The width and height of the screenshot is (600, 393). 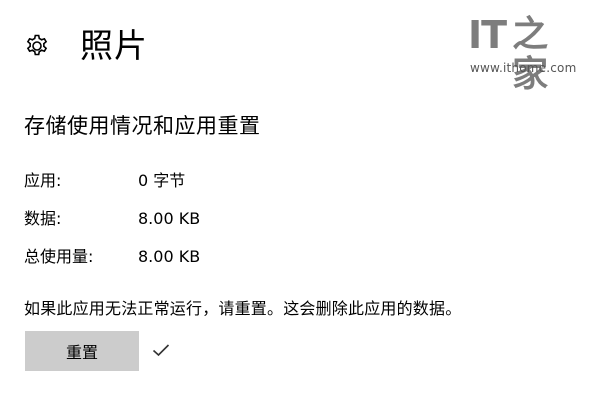 I want to click on gear-icon, so click(x=37, y=45).